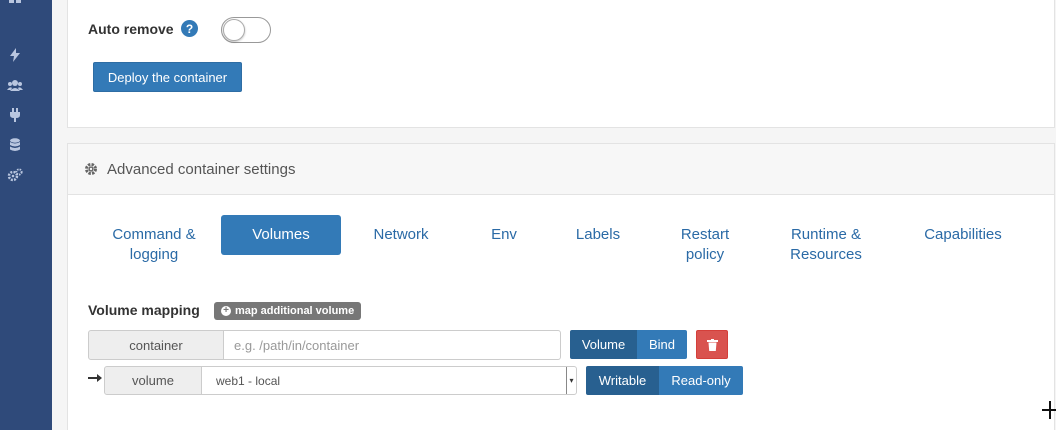 The height and width of the screenshot is (430, 1056). Describe the element at coordinates (622, 380) in the screenshot. I see `mode-writable-button: Writable` at that location.